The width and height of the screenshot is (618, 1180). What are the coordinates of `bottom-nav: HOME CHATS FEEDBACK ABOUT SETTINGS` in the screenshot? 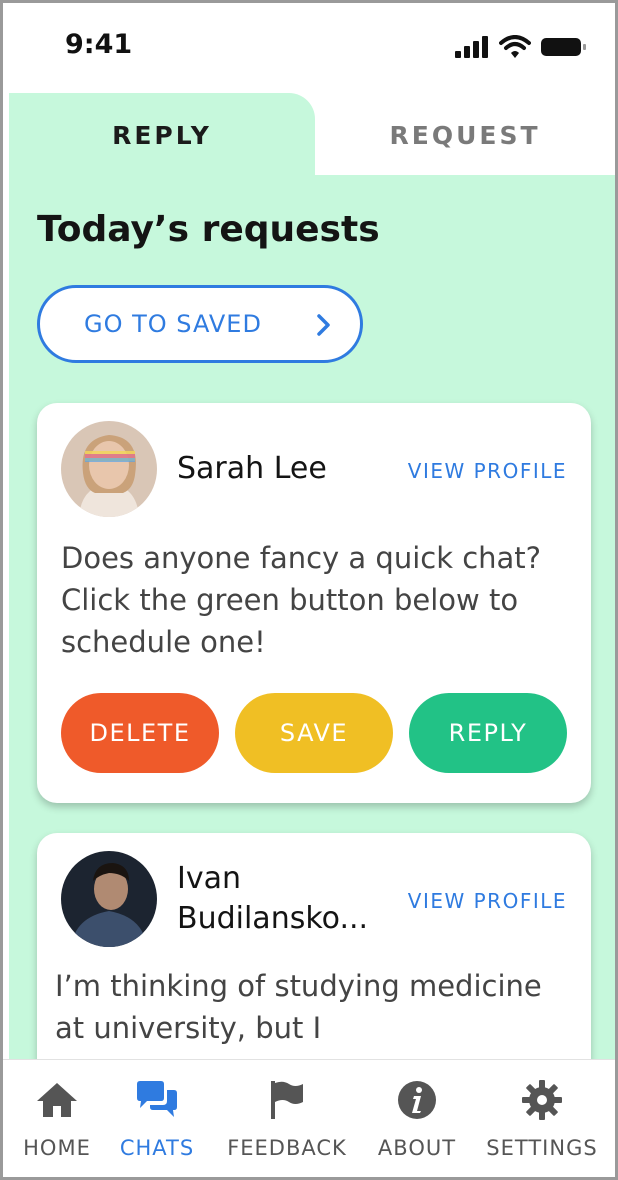 It's located at (309, 1118).